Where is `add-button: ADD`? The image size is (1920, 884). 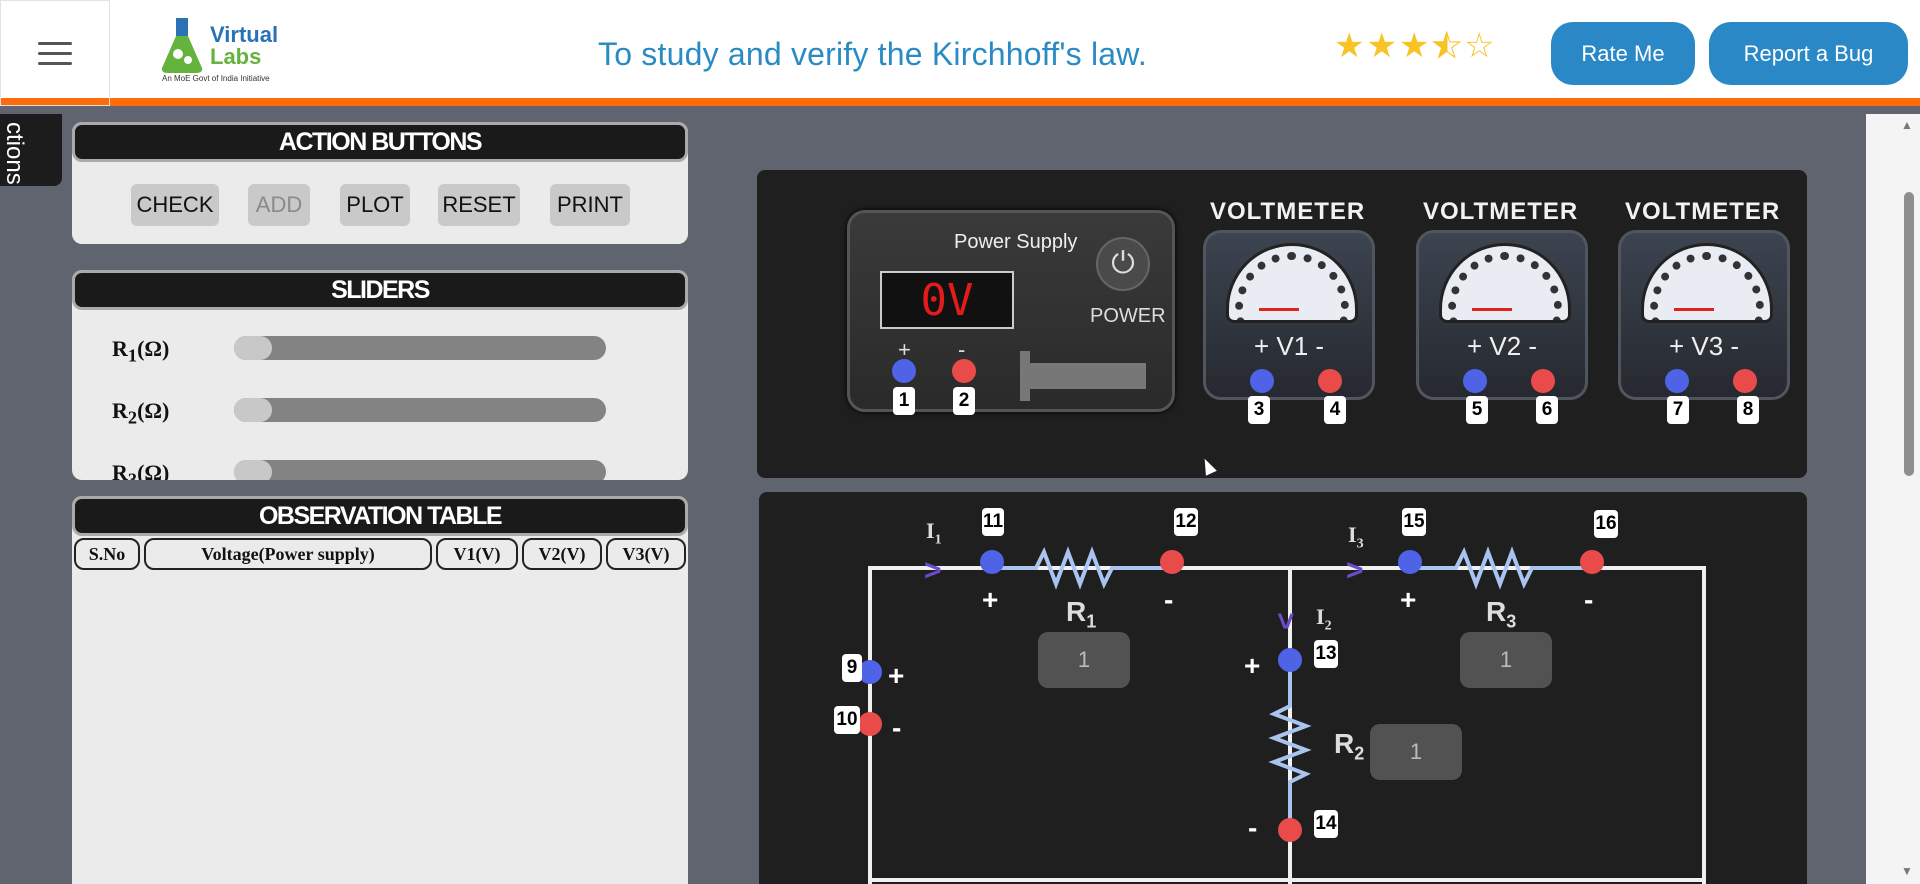
add-button: ADD is located at coordinates (279, 205).